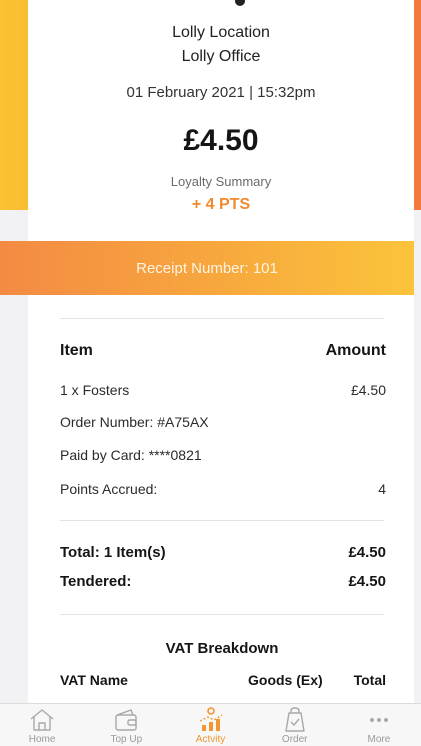  Describe the element at coordinates (223, 489) in the screenshot. I see `table-row: Points Accrued: 4` at that location.